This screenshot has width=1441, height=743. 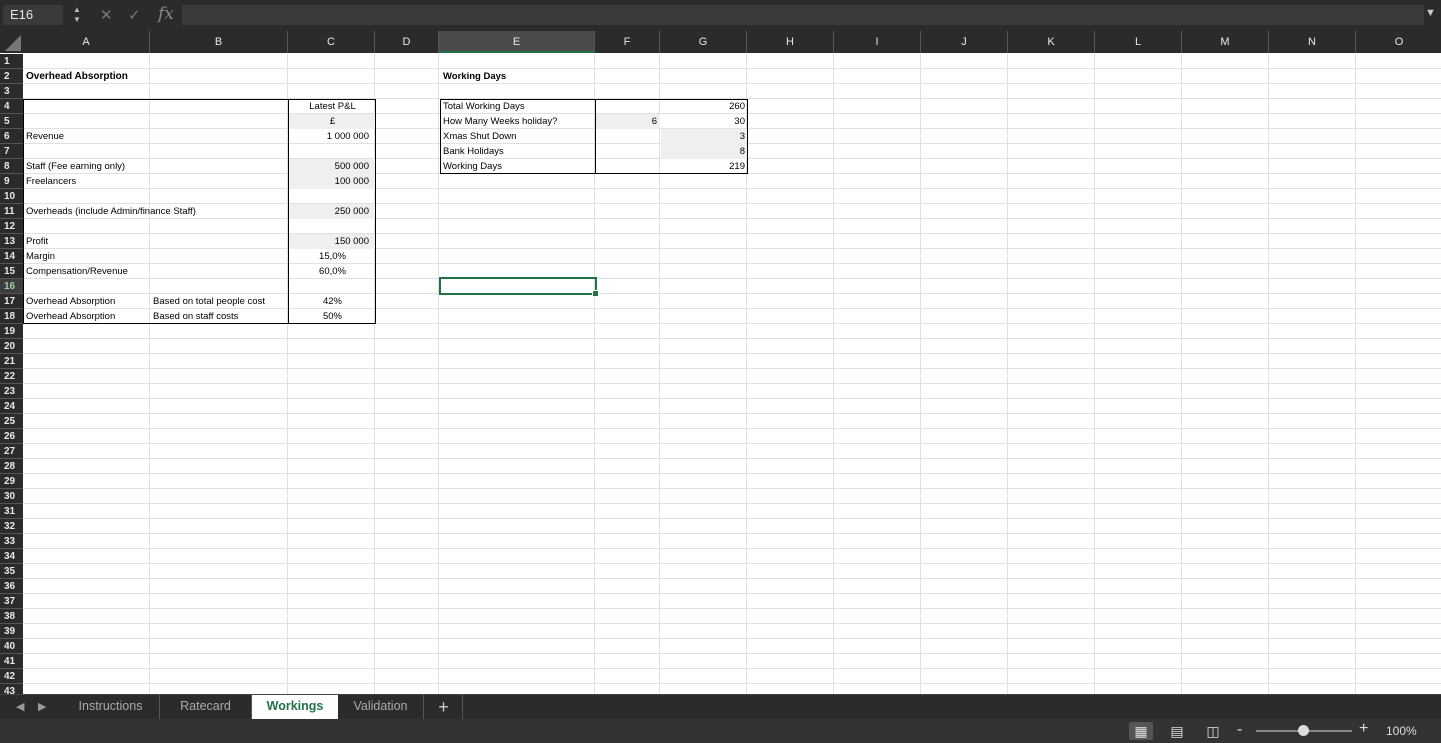 I want to click on column-header-g: G, so click(x=703, y=42).